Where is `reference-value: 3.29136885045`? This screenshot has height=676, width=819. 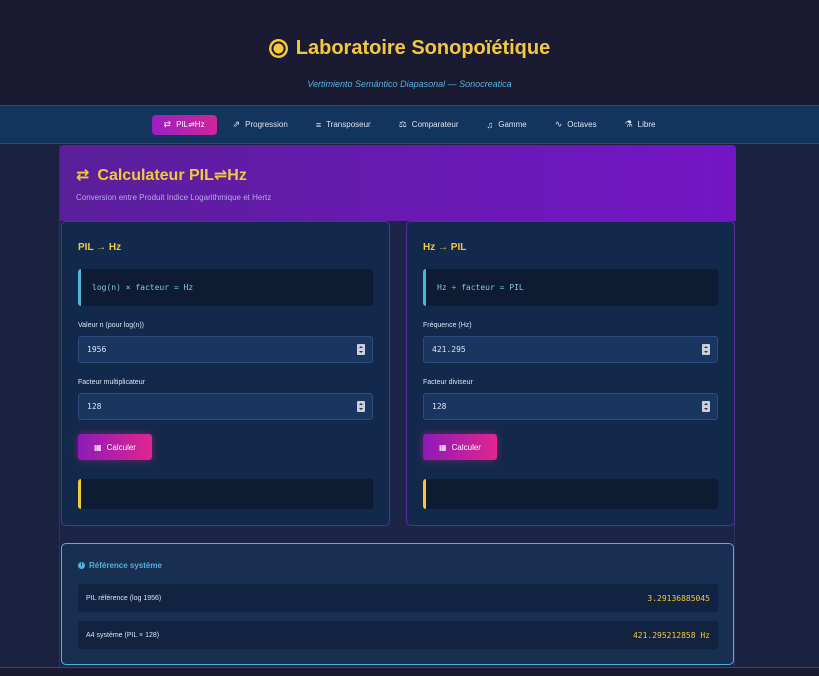 reference-value: 3.29136885045 is located at coordinates (678, 598).